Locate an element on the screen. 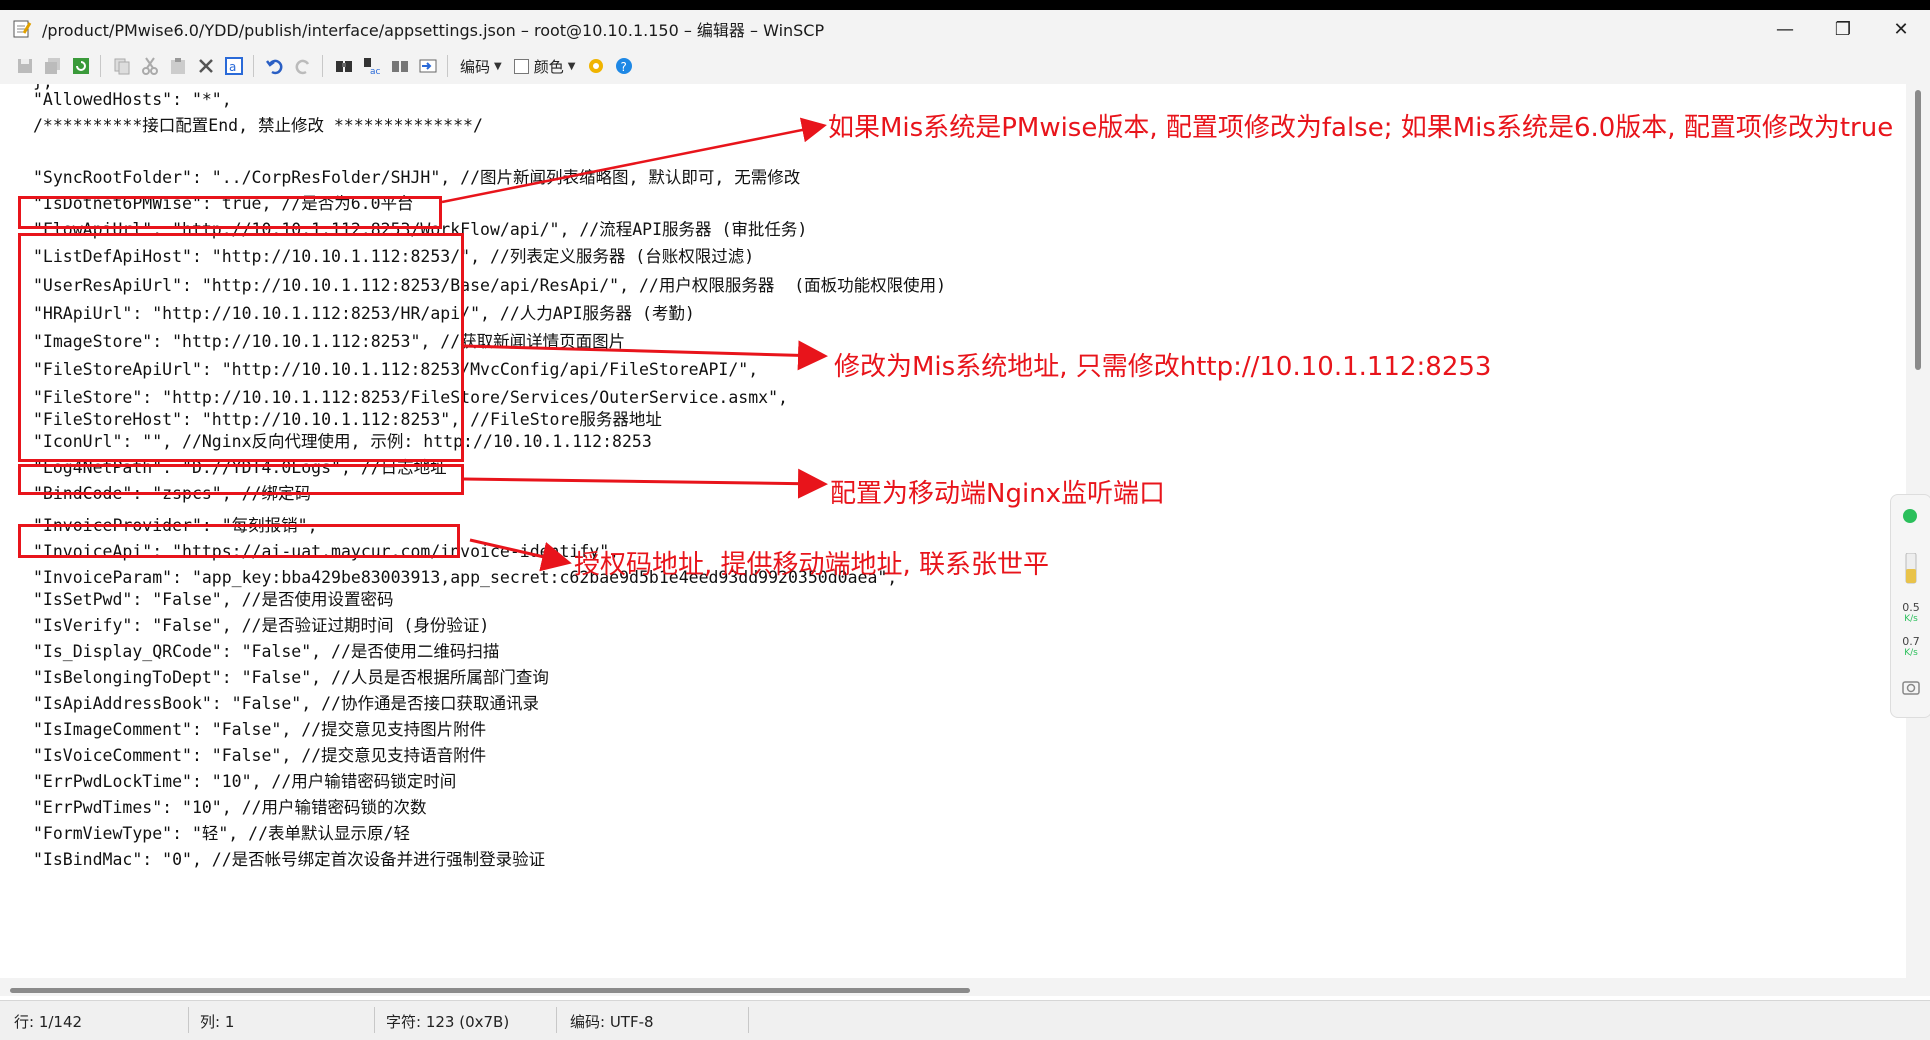 The height and width of the screenshot is (1040, 1930). redo-icon is located at coordinates (303, 66).